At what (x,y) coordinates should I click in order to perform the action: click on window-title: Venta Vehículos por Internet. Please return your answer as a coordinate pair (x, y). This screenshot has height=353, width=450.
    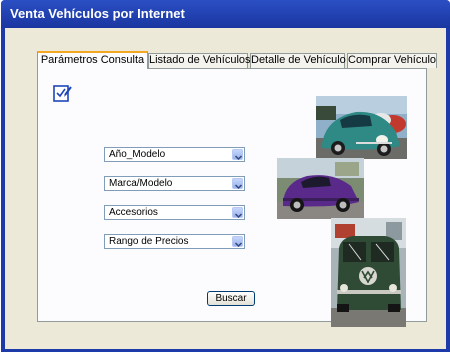
    Looking at the image, I should click on (97, 13).